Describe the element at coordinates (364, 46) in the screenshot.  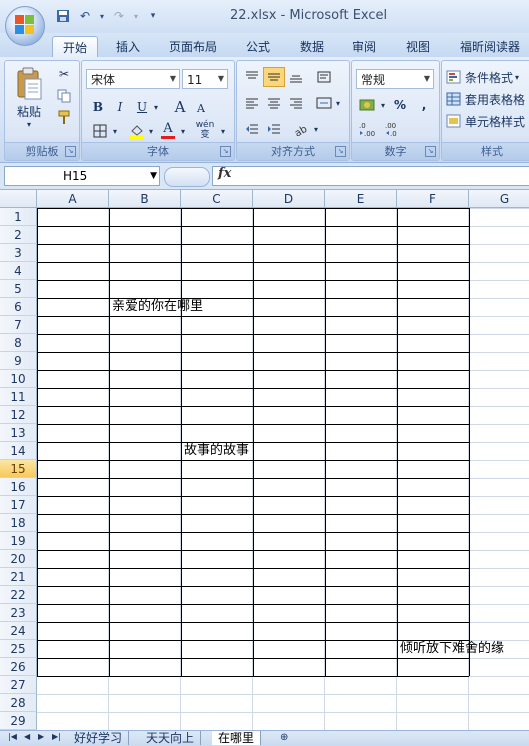
I see `tab-review: 审阅` at that location.